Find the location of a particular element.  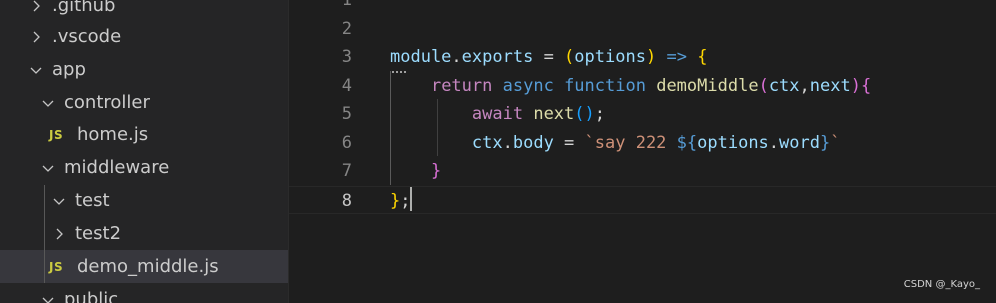

code-token: await is located at coordinates (497, 114).